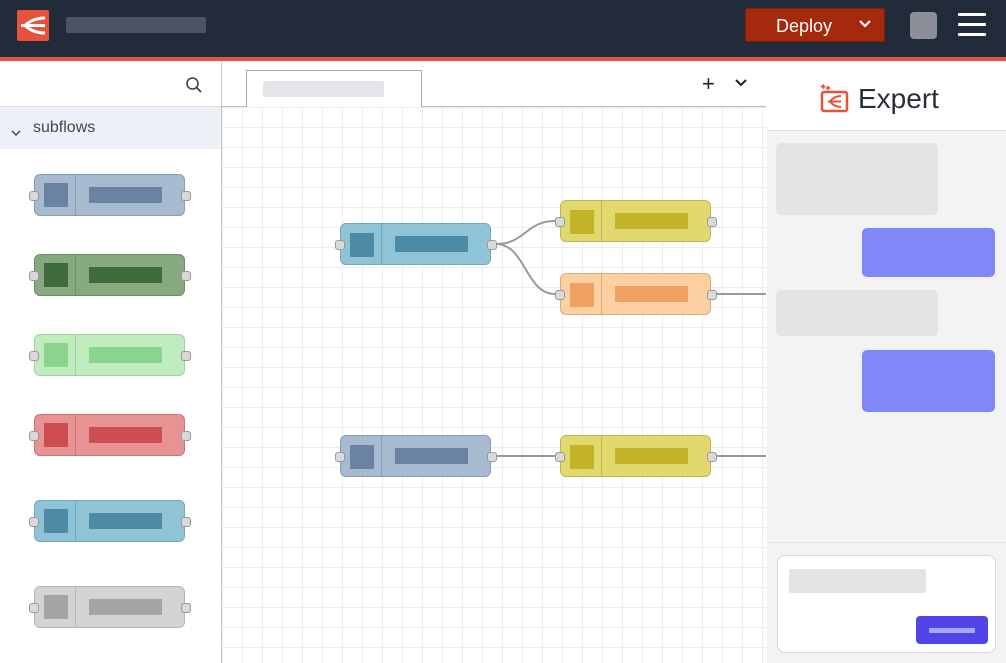 This screenshot has height=663, width=1006. What do you see at coordinates (323, 89) in the screenshot?
I see `tab-label-placeholder` at bounding box center [323, 89].